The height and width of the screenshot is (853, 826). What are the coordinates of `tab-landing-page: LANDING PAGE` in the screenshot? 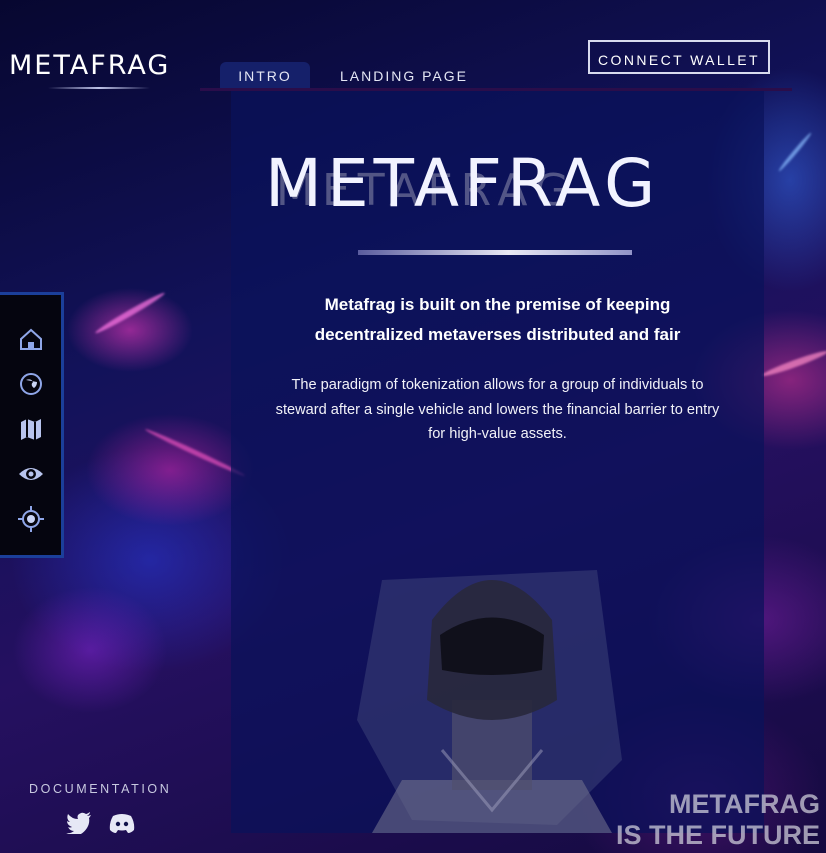 It's located at (404, 76).